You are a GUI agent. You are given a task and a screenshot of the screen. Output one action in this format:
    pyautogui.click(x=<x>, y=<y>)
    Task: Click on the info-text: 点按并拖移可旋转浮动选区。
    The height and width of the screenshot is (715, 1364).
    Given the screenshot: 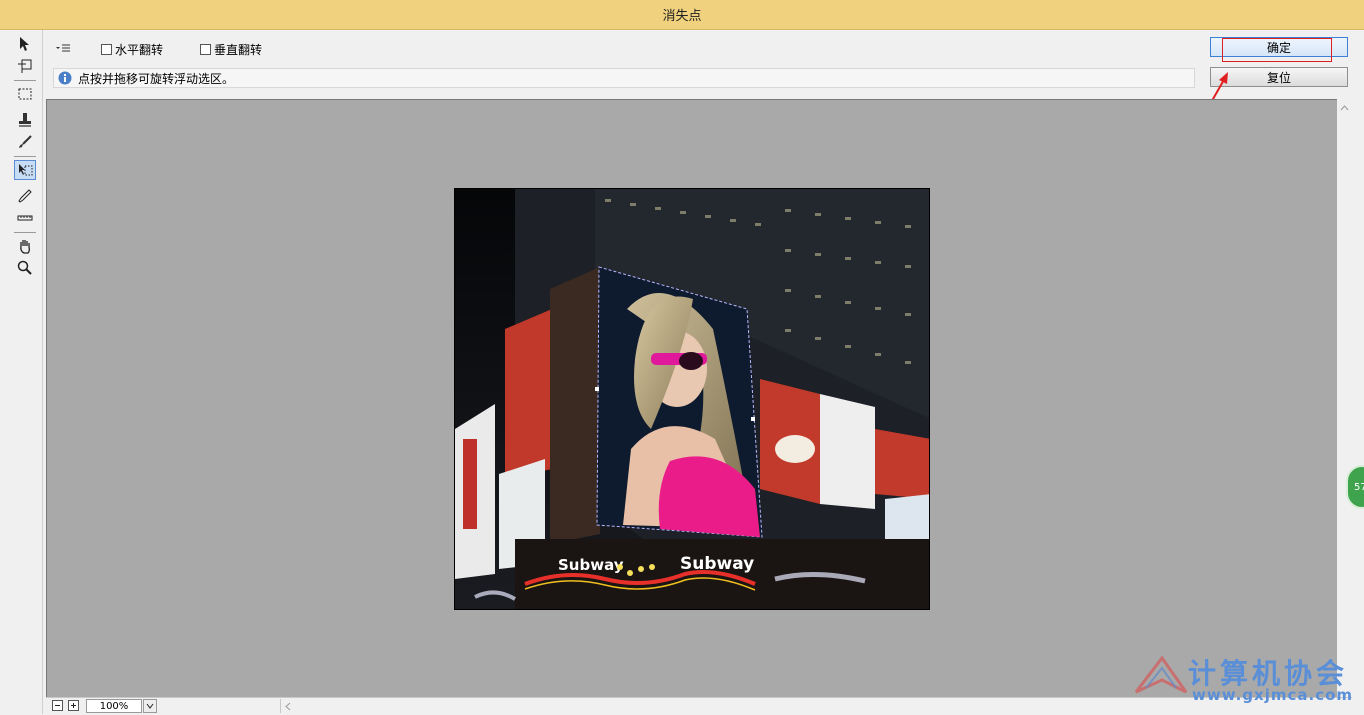 What is the action you would take?
    pyautogui.click(x=156, y=78)
    